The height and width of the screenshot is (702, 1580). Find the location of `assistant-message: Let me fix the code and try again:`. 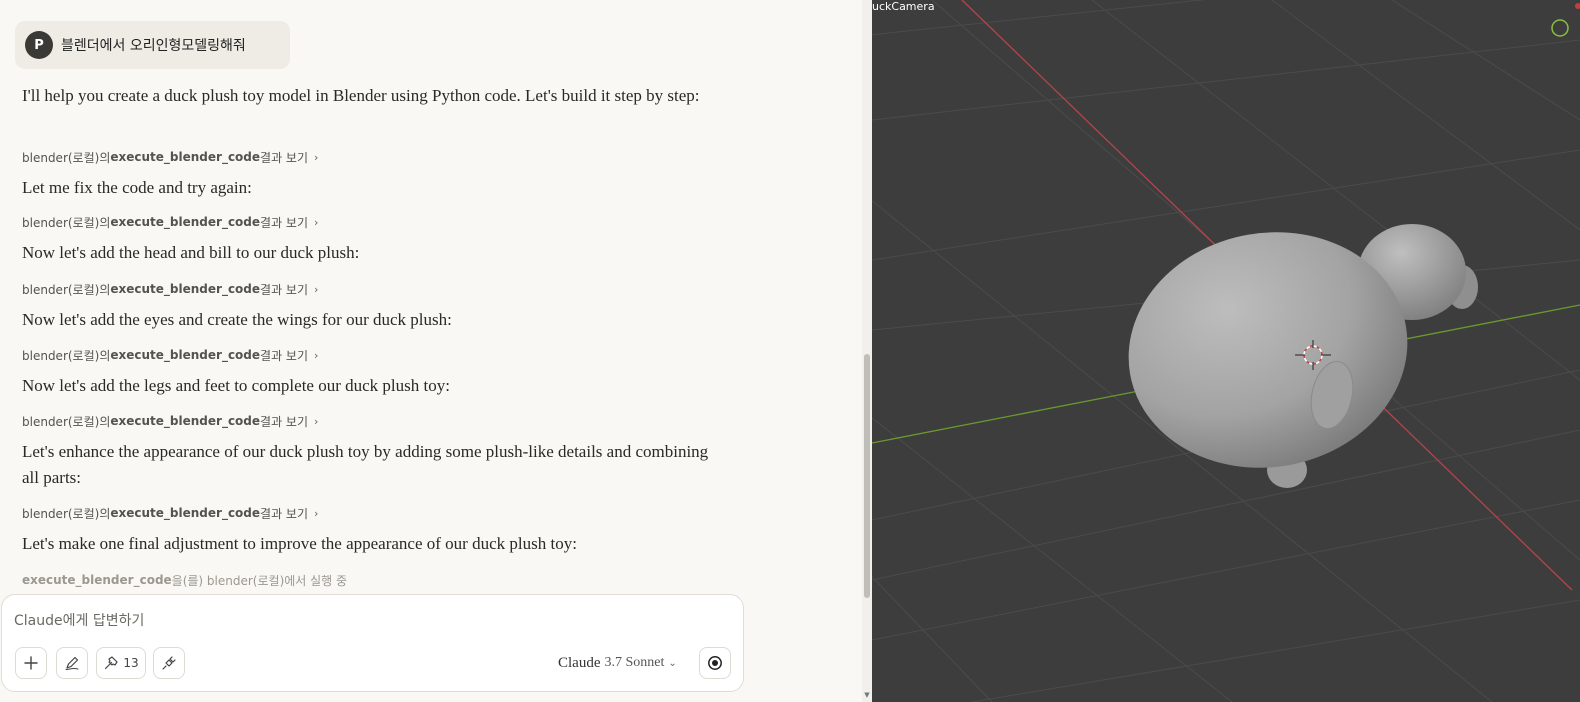

assistant-message: Let me fix the code and try again: is located at coordinates (137, 187).